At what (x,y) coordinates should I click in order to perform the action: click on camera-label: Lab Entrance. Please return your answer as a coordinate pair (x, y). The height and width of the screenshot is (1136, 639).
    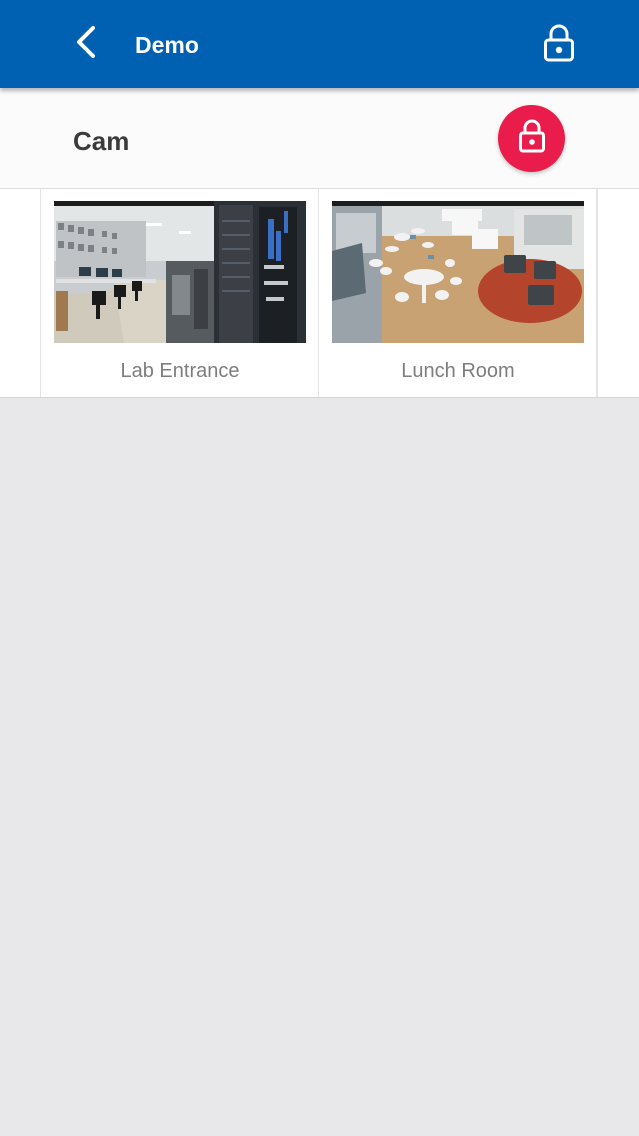
    Looking at the image, I should click on (180, 371).